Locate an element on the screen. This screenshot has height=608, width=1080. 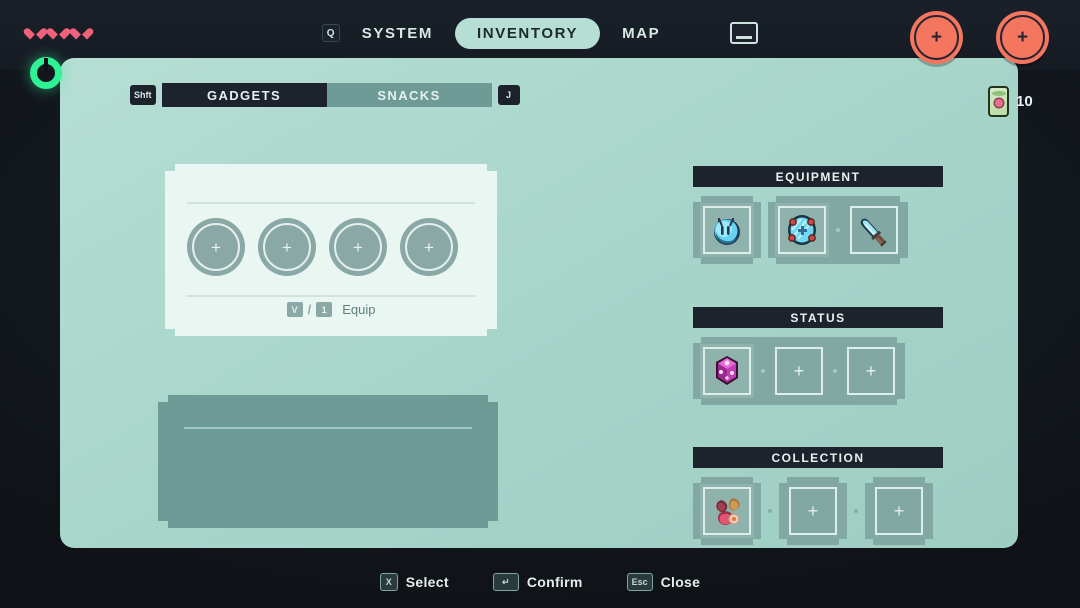
status-slot-3: + is located at coordinates (871, 371).